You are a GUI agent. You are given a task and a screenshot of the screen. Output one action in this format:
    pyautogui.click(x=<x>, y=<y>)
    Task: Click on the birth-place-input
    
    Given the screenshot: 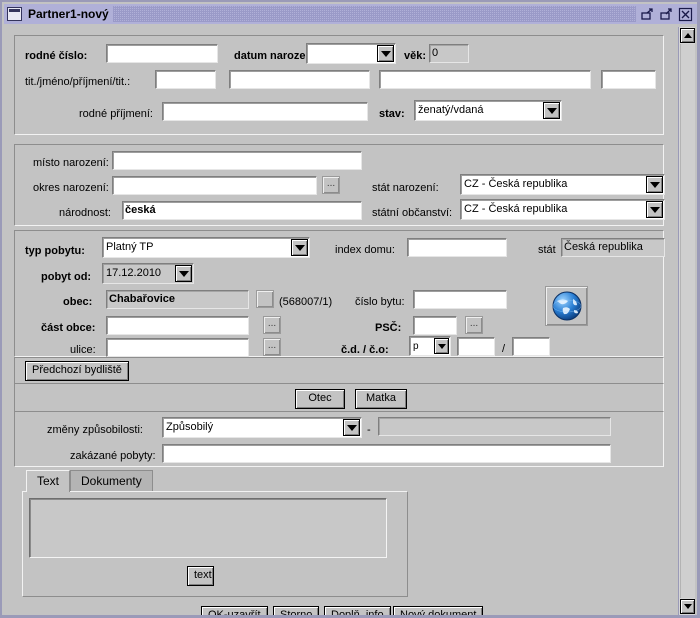 What is the action you would take?
    pyautogui.click(x=237, y=160)
    